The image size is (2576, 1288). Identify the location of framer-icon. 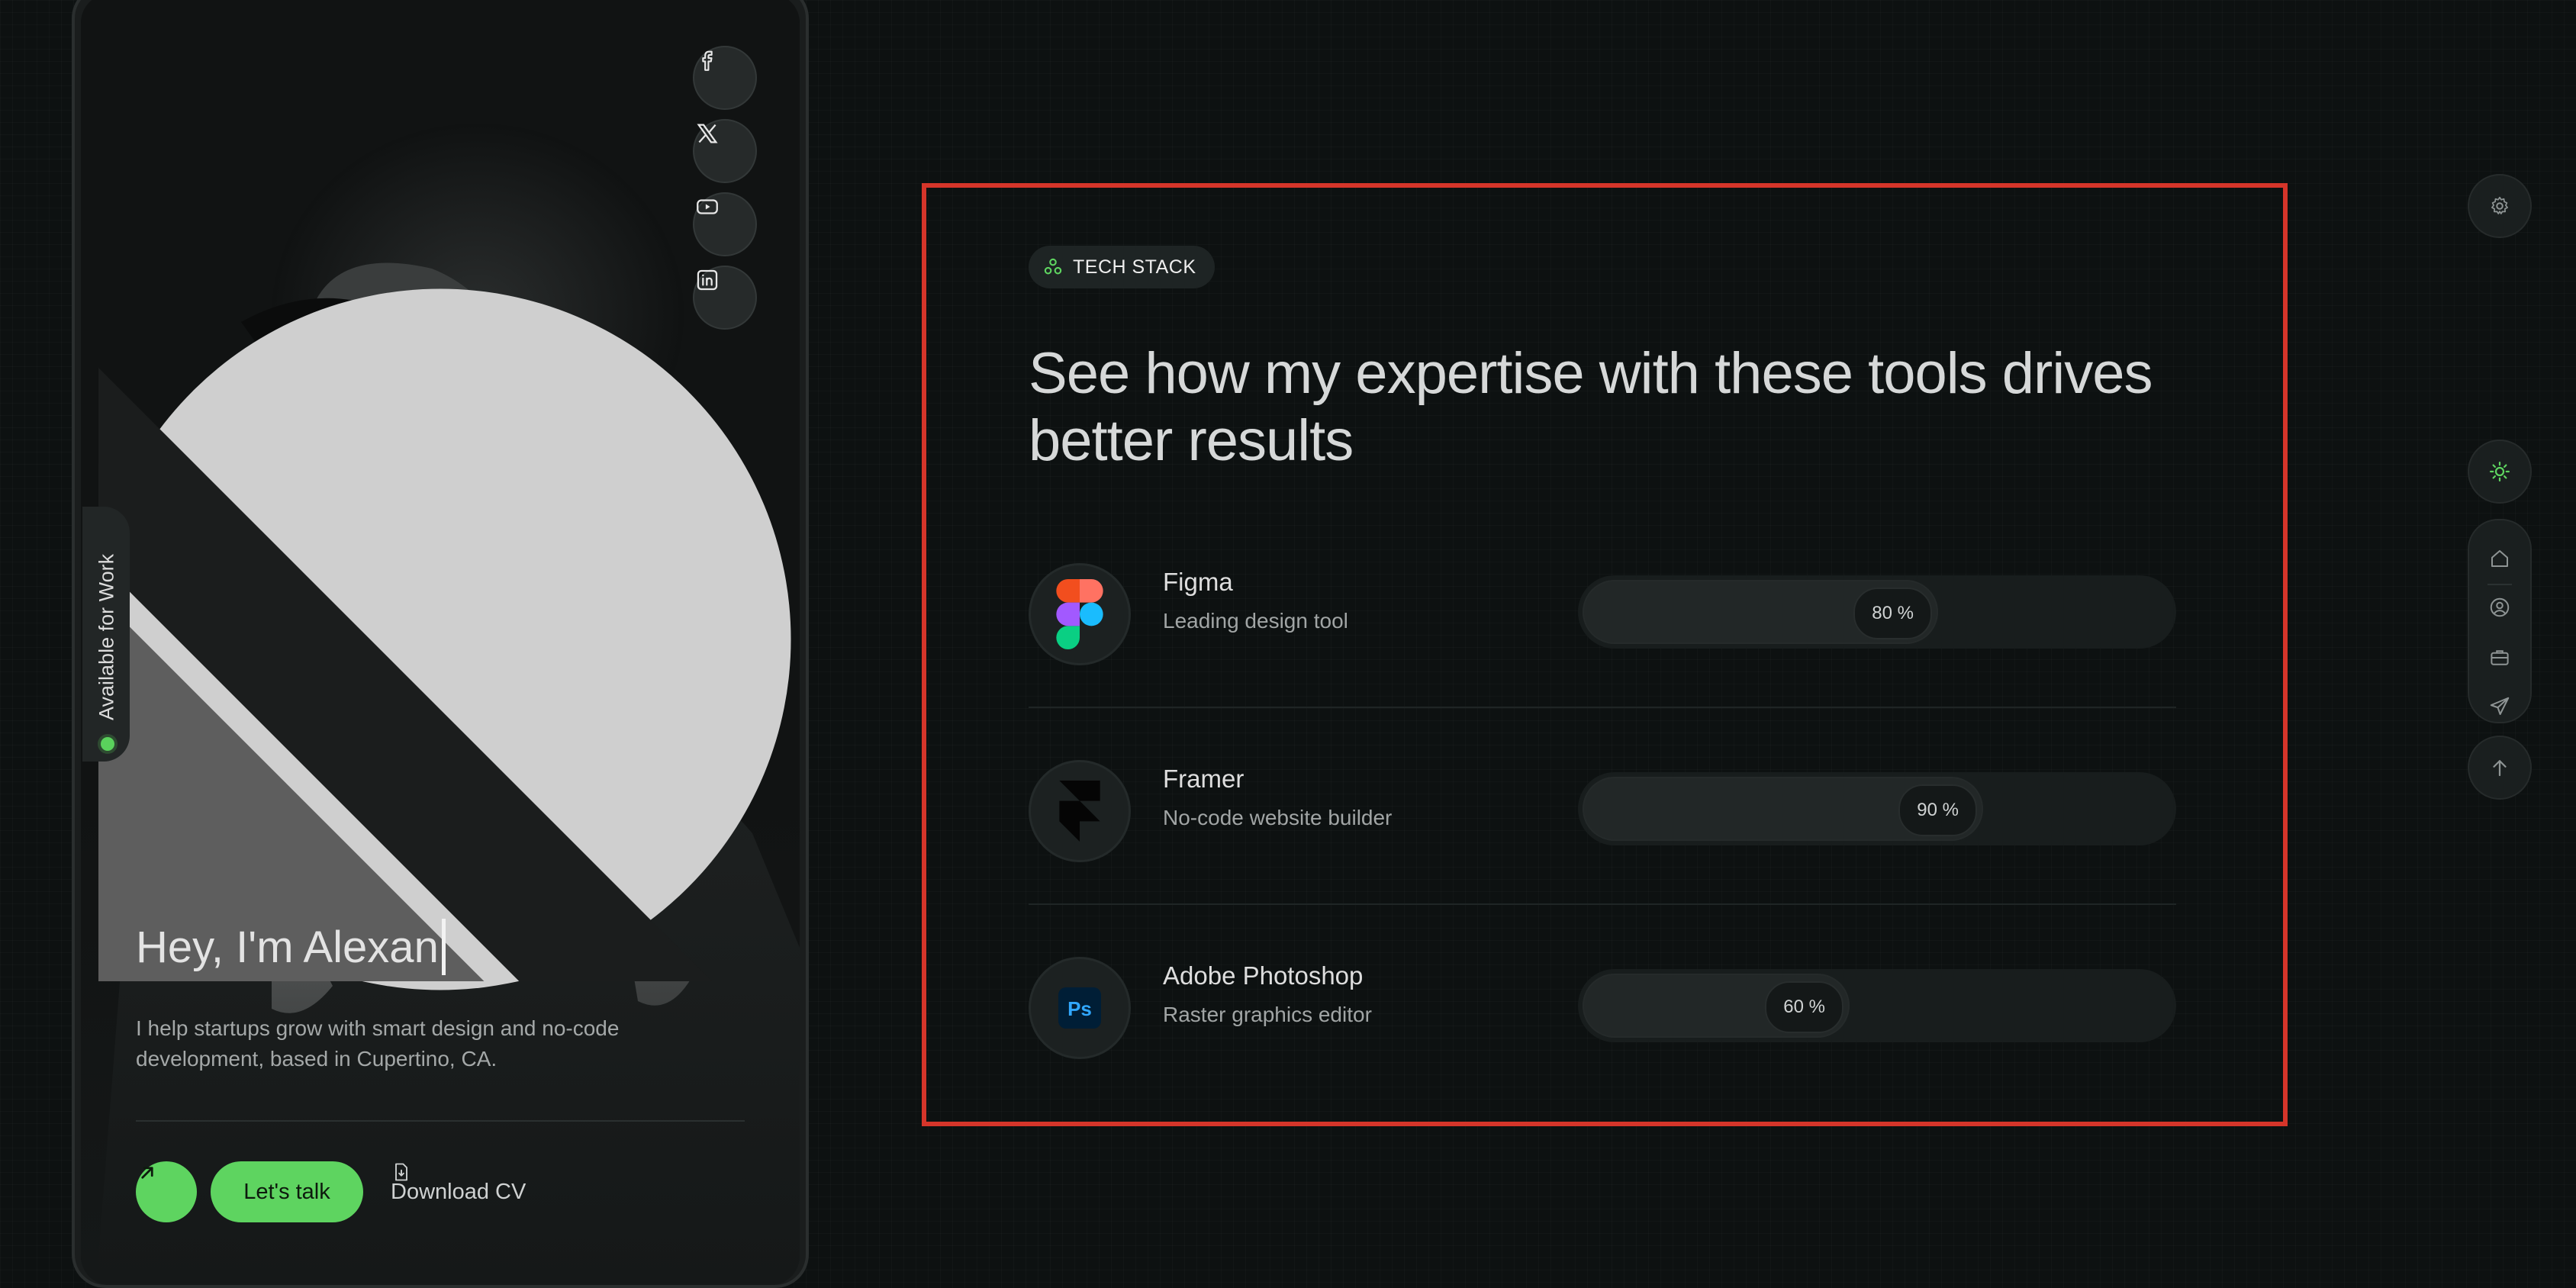
(1079, 811).